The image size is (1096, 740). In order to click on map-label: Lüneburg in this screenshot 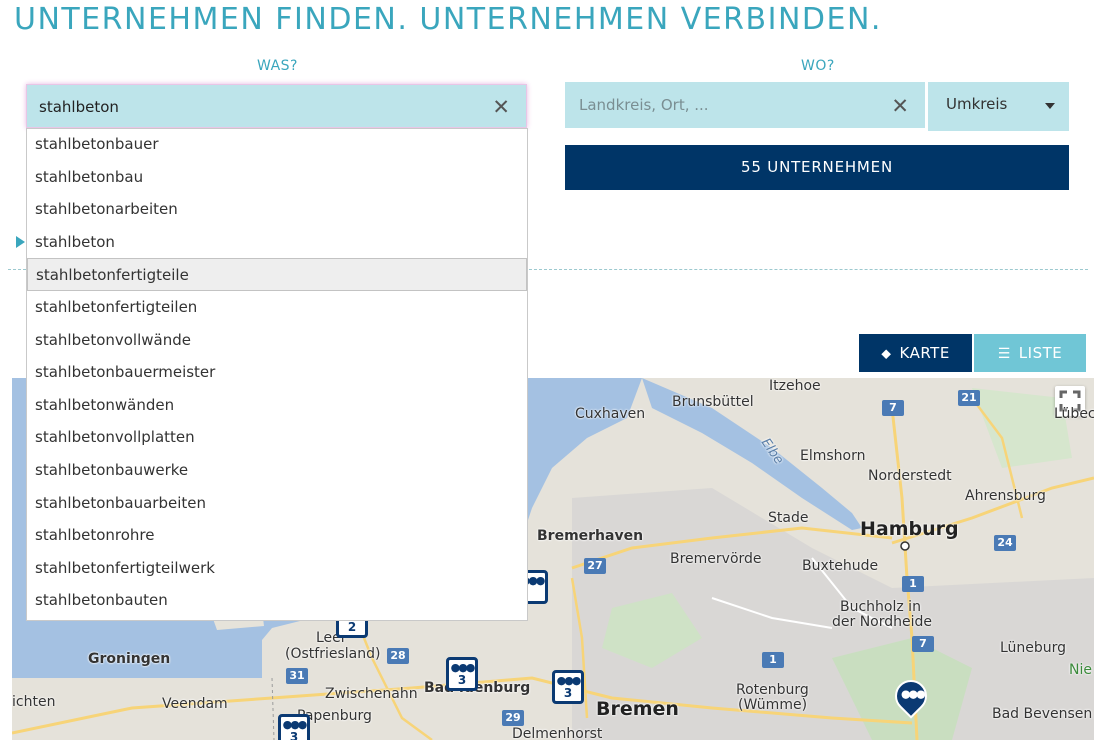, I will do `click(1033, 648)`.